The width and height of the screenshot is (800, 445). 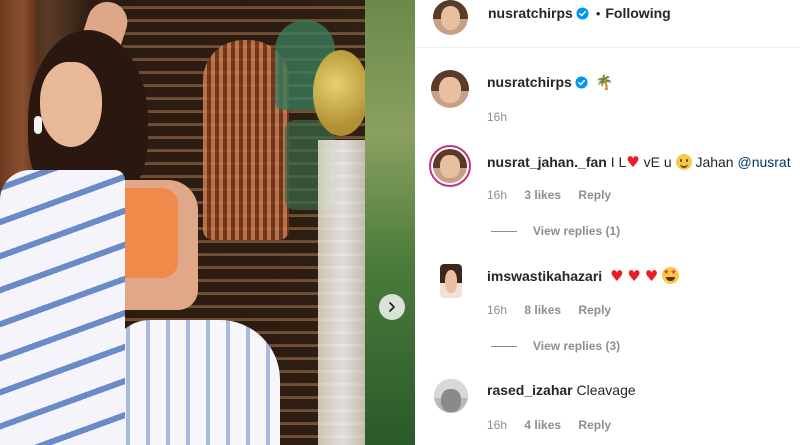 What do you see at coordinates (637, 13) in the screenshot?
I see `following-button: Following` at bounding box center [637, 13].